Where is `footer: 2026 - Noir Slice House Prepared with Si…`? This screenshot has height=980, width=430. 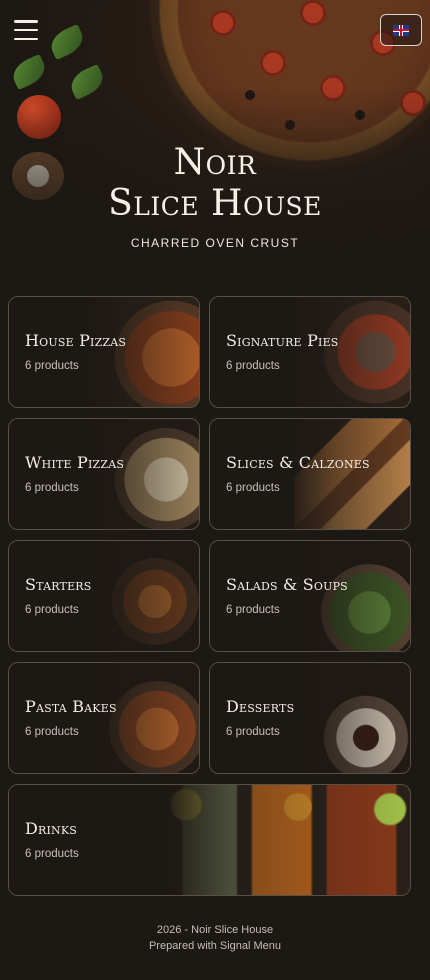
footer: 2026 - Noir Slice House Prepared with Si… is located at coordinates (215, 938).